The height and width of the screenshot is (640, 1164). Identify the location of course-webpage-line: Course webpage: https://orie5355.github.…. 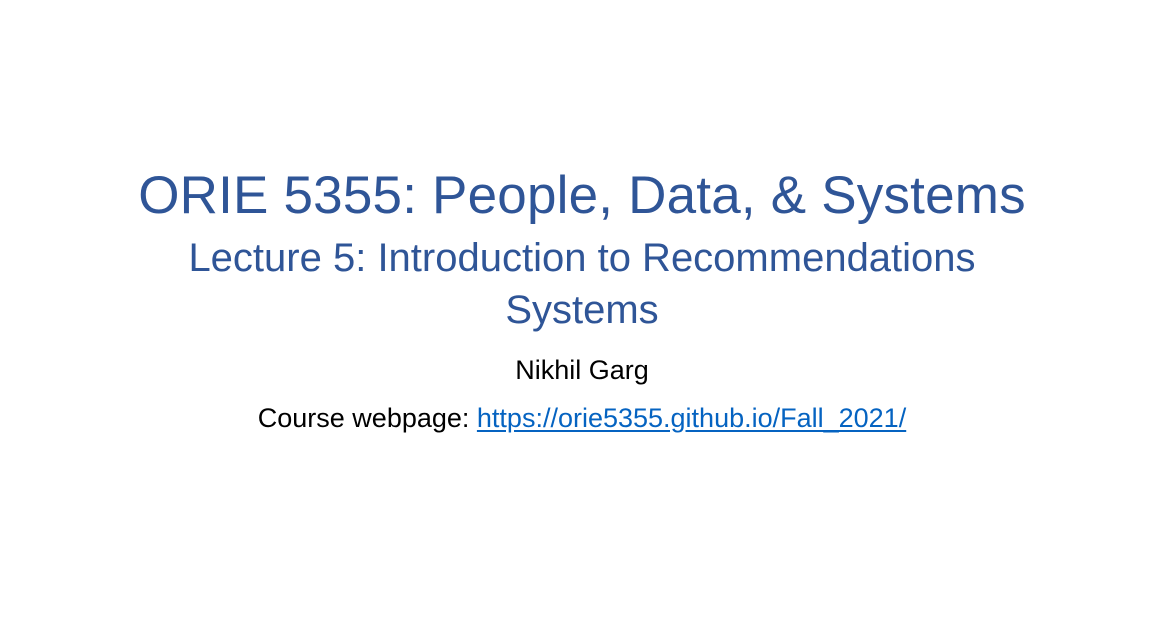
(582, 418).